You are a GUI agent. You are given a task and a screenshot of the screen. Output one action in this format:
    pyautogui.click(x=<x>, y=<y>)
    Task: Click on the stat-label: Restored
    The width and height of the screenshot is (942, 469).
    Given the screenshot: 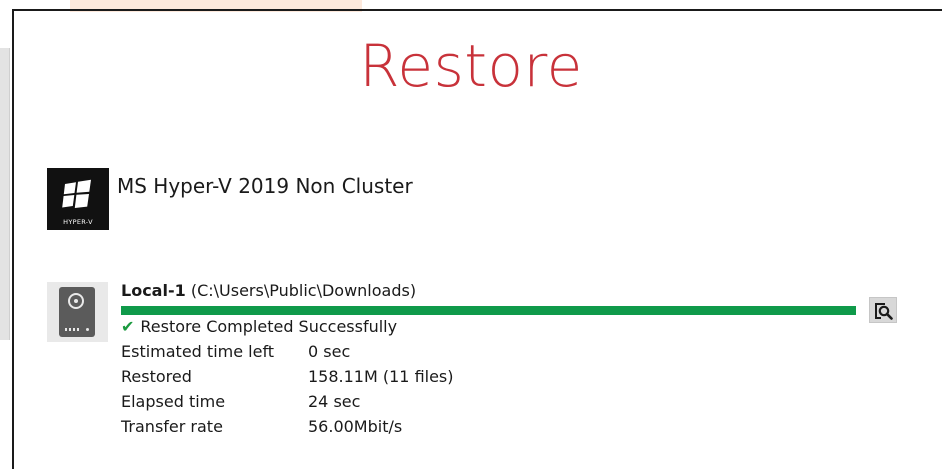 What is the action you would take?
    pyautogui.click(x=156, y=376)
    